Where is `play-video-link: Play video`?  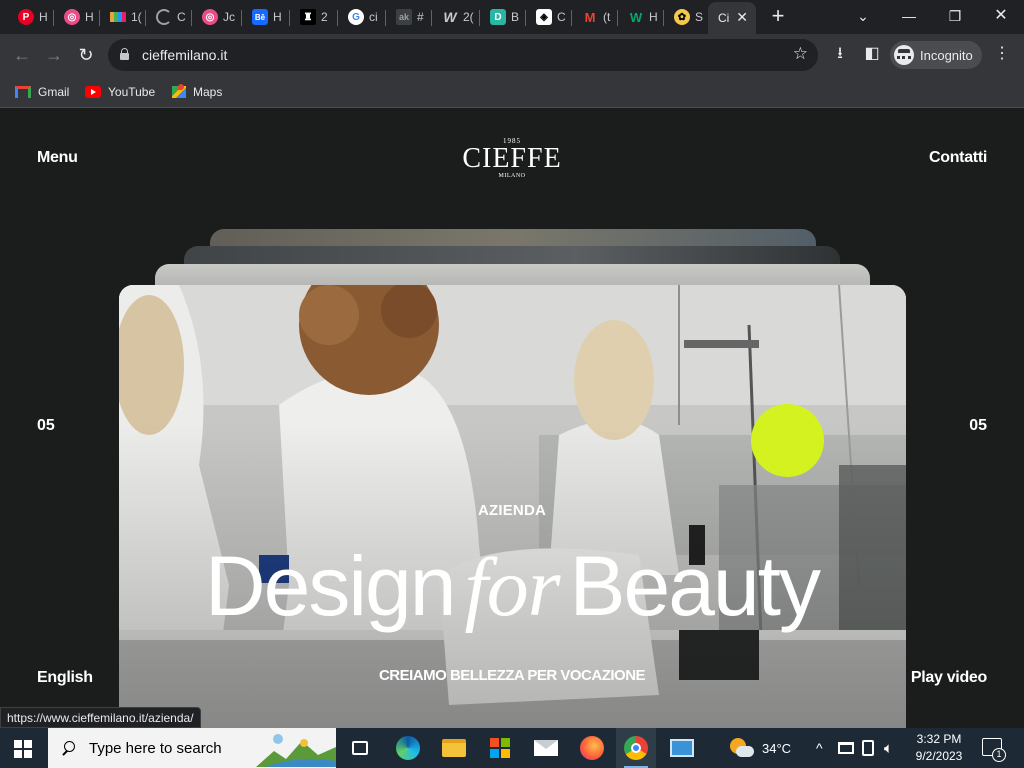
play-video-link: Play video is located at coordinates (949, 678).